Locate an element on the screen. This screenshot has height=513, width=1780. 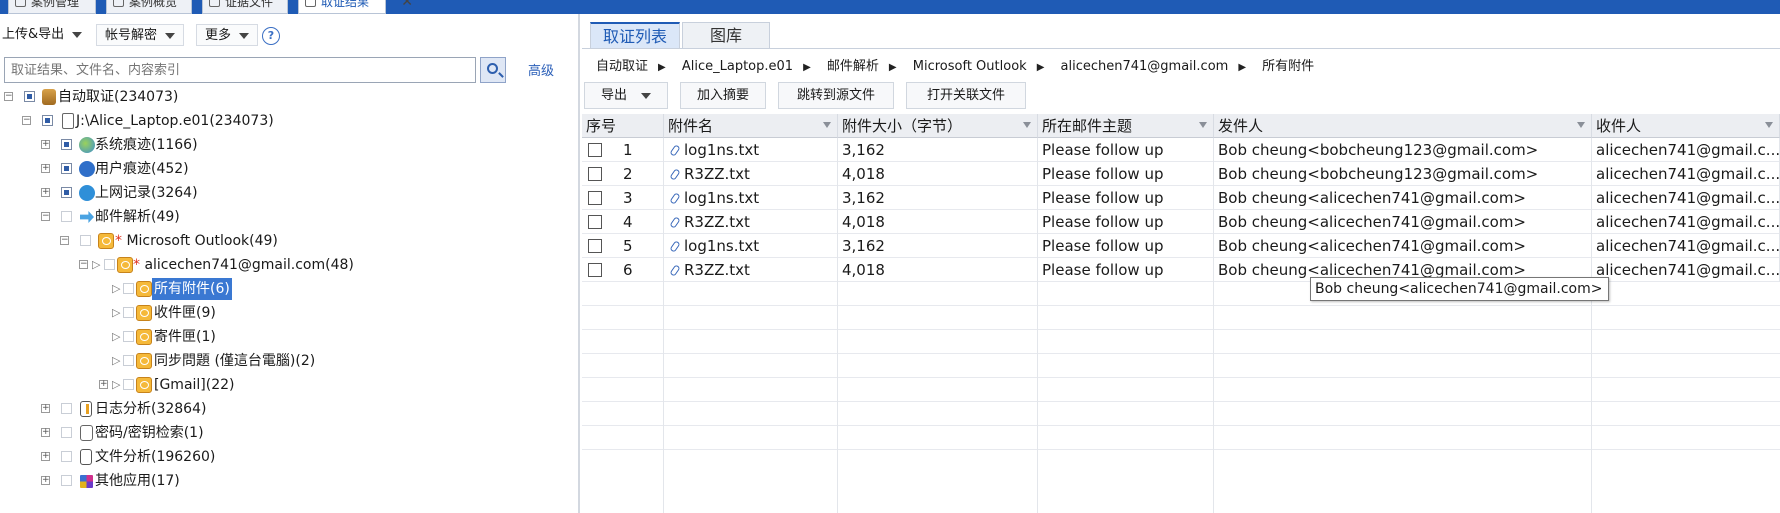
tree-node-password-search: + 密码/密钥检索(1) is located at coordinates (200, 433).